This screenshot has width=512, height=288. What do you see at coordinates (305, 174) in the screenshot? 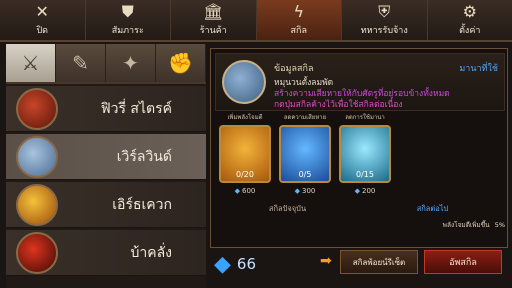
I see `upgrade-count: 0/5` at bounding box center [305, 174].